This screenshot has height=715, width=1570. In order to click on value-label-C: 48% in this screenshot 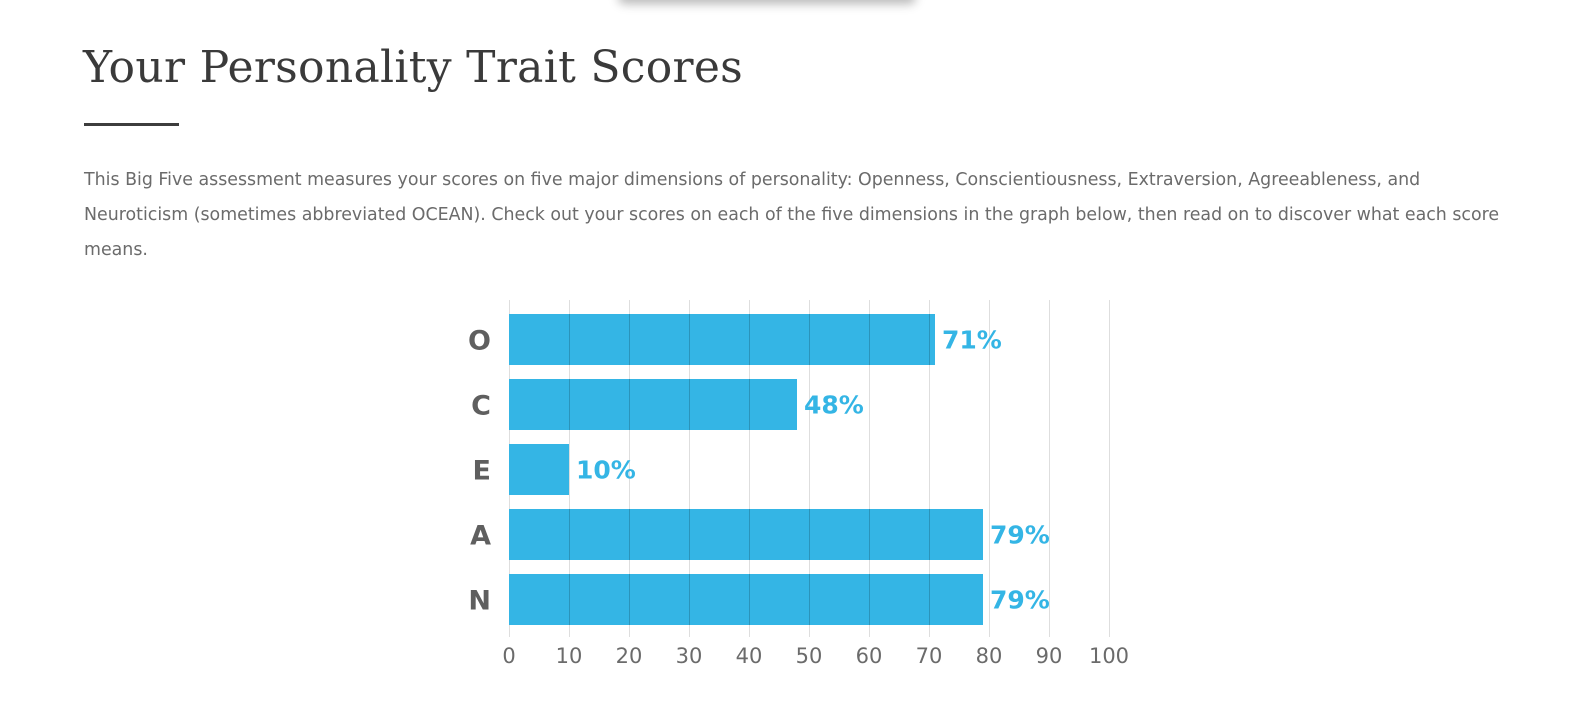, I will do `click(834, 405)`.